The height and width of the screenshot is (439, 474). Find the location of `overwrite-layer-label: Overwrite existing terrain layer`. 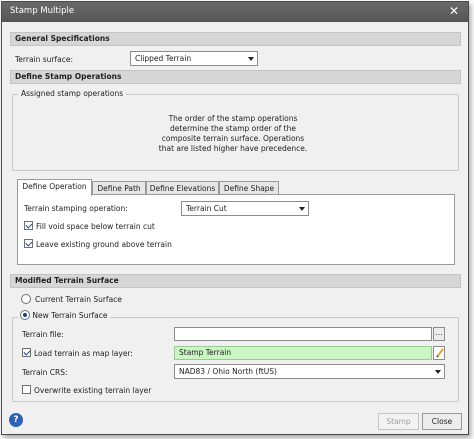

overwrite-layer-label: Overwrite existing terrain layer is located at coordinates (93, 390).